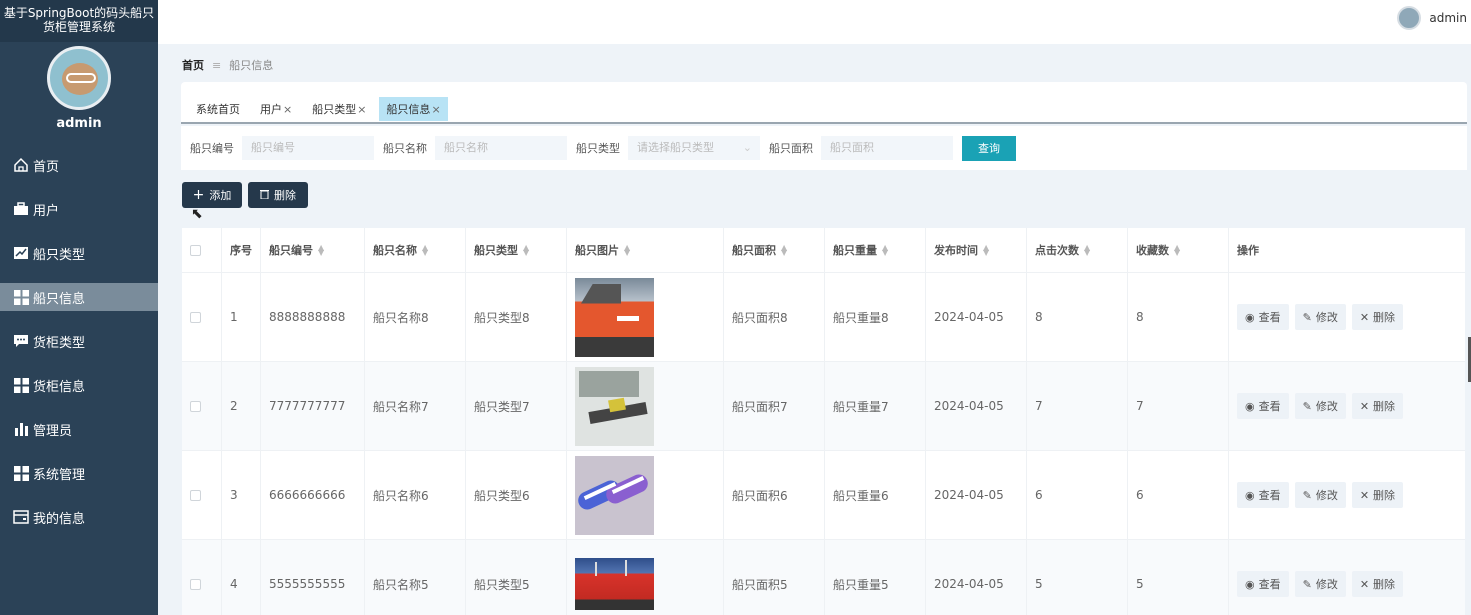 This screenshot has height=615, width=1471. I want to click on ship-no-input: 船只编号, so click(308, 148).